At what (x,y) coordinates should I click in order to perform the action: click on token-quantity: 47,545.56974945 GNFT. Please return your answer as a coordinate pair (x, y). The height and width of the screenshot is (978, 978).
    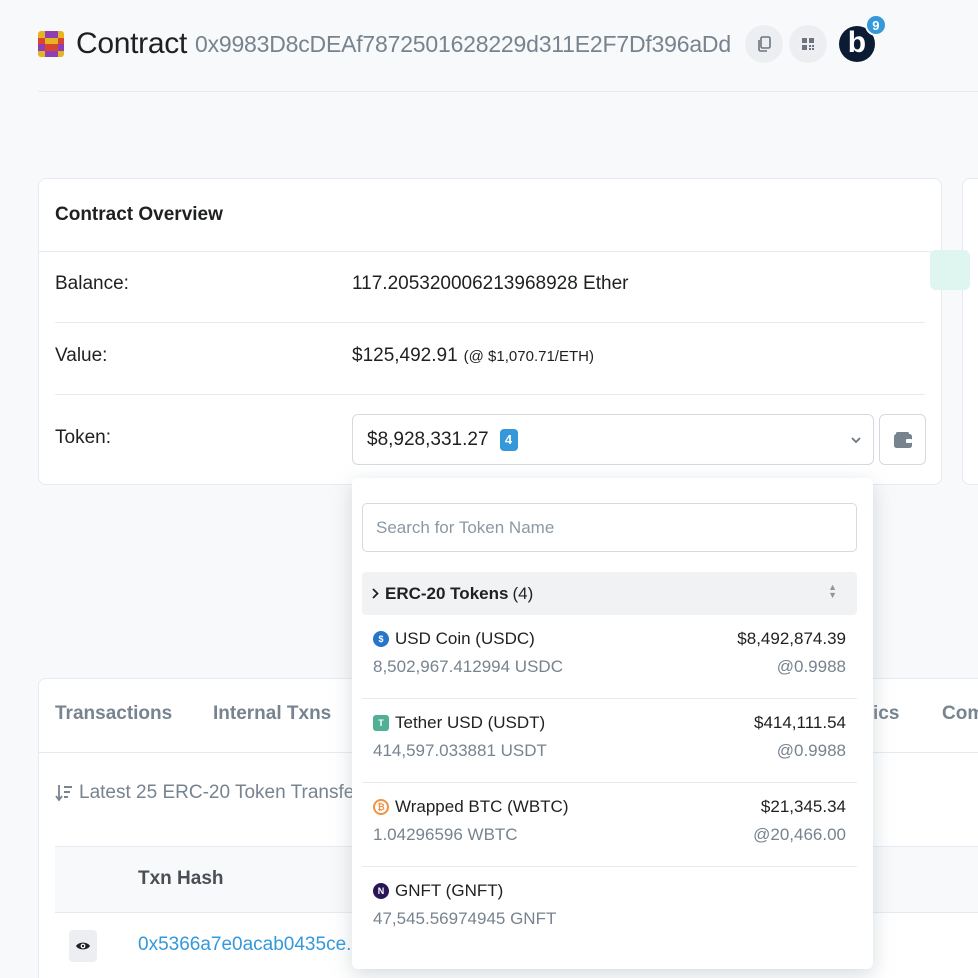
    Looking at the image, I should click on (465, 918).